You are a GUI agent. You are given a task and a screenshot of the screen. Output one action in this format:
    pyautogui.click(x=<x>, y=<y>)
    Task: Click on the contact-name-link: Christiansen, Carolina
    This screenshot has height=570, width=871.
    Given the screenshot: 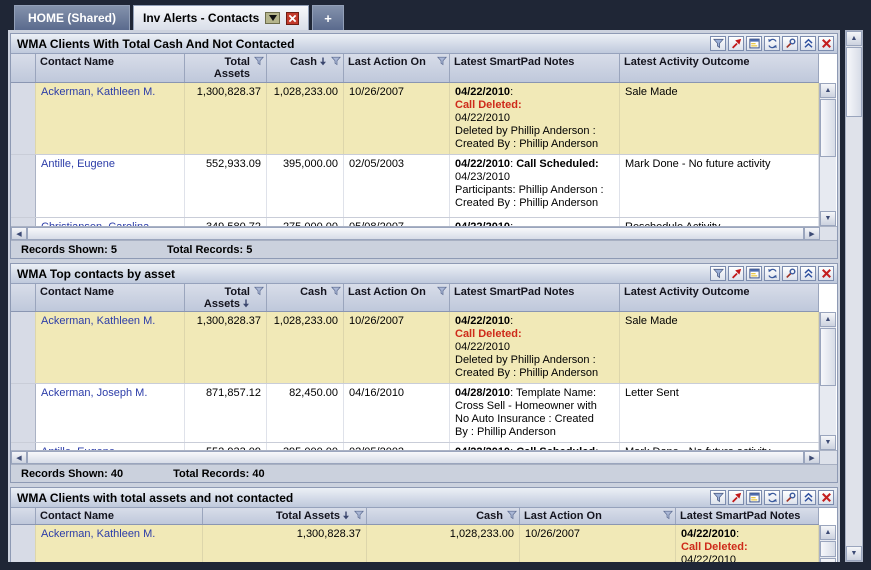 What is the action you would take?
    pyautogui.click(x=95, y=223)
    